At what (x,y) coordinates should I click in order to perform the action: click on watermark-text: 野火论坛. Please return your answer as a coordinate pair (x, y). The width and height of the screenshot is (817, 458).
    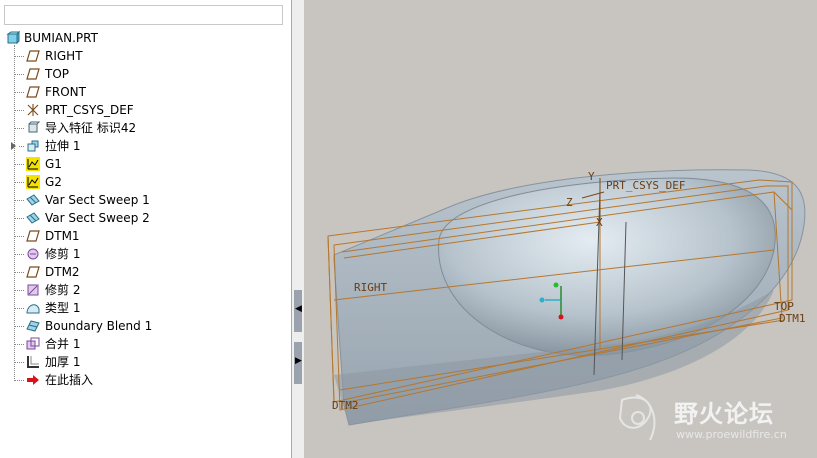
    Looking at the image, I should click on (724, 414).